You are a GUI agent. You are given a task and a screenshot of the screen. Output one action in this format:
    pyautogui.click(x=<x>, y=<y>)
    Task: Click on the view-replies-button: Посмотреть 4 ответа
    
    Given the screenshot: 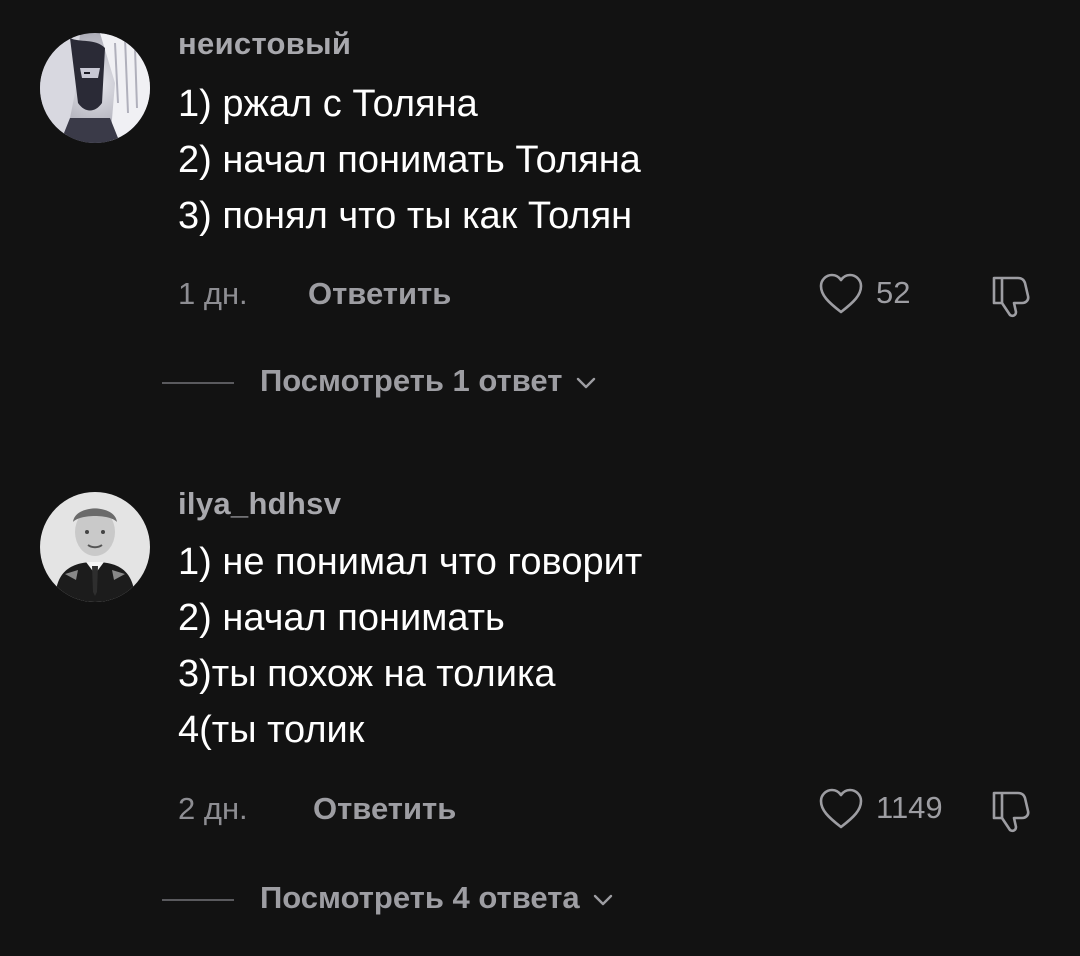 What is the action you would take?
    pyautogui.click(x=462, y=900)
    